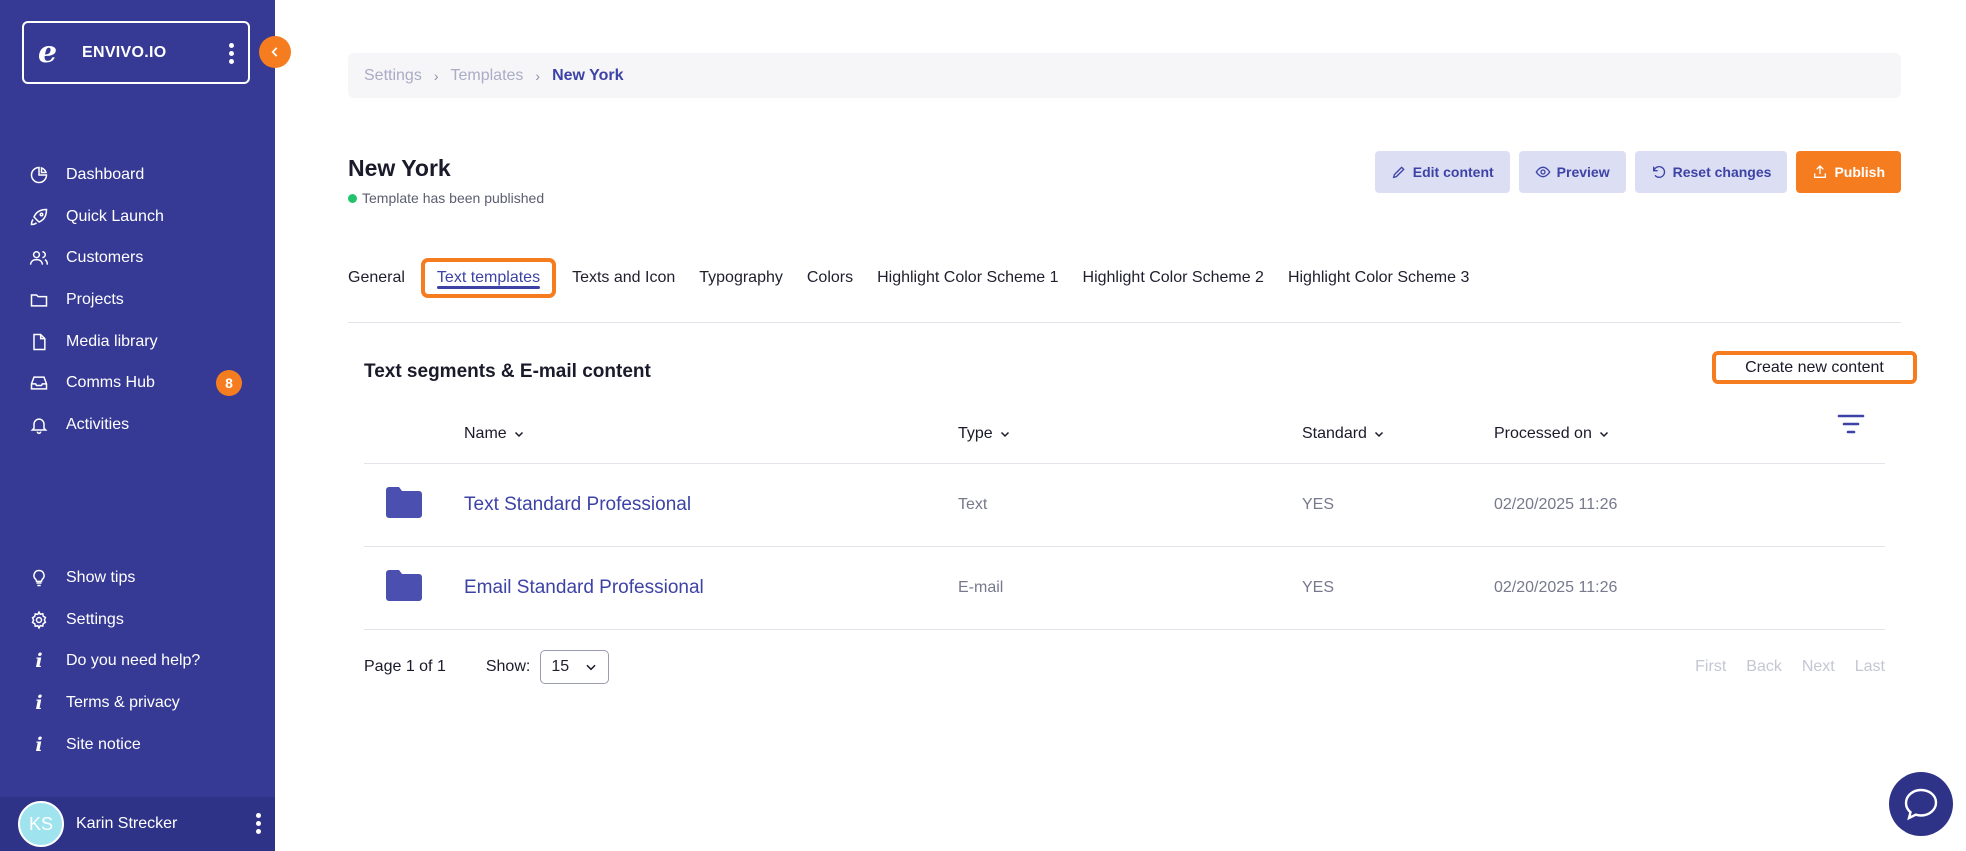 This screenshot has width=1966, height=851. What do you see at coordinates (1124, 322) in the screenshot?
I see `divider` at bounding box center [1124, 322].